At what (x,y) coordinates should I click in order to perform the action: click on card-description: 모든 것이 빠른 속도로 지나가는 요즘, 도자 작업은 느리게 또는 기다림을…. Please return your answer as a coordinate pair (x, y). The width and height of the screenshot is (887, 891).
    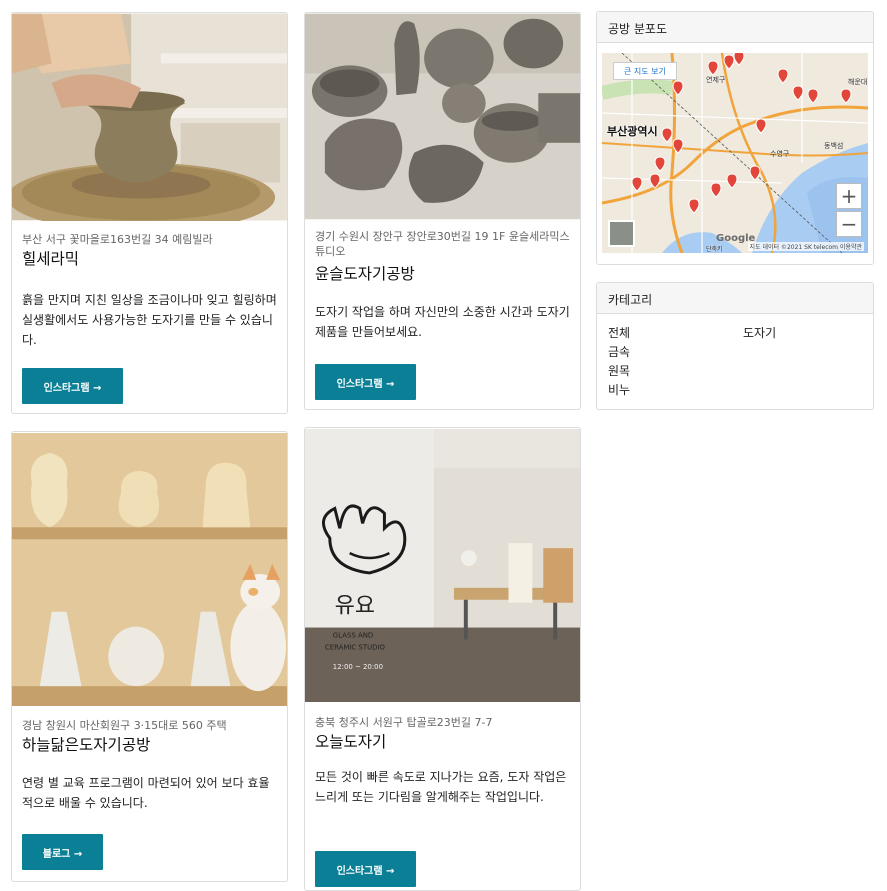
    Looking at the image, I should click on (441, 787).